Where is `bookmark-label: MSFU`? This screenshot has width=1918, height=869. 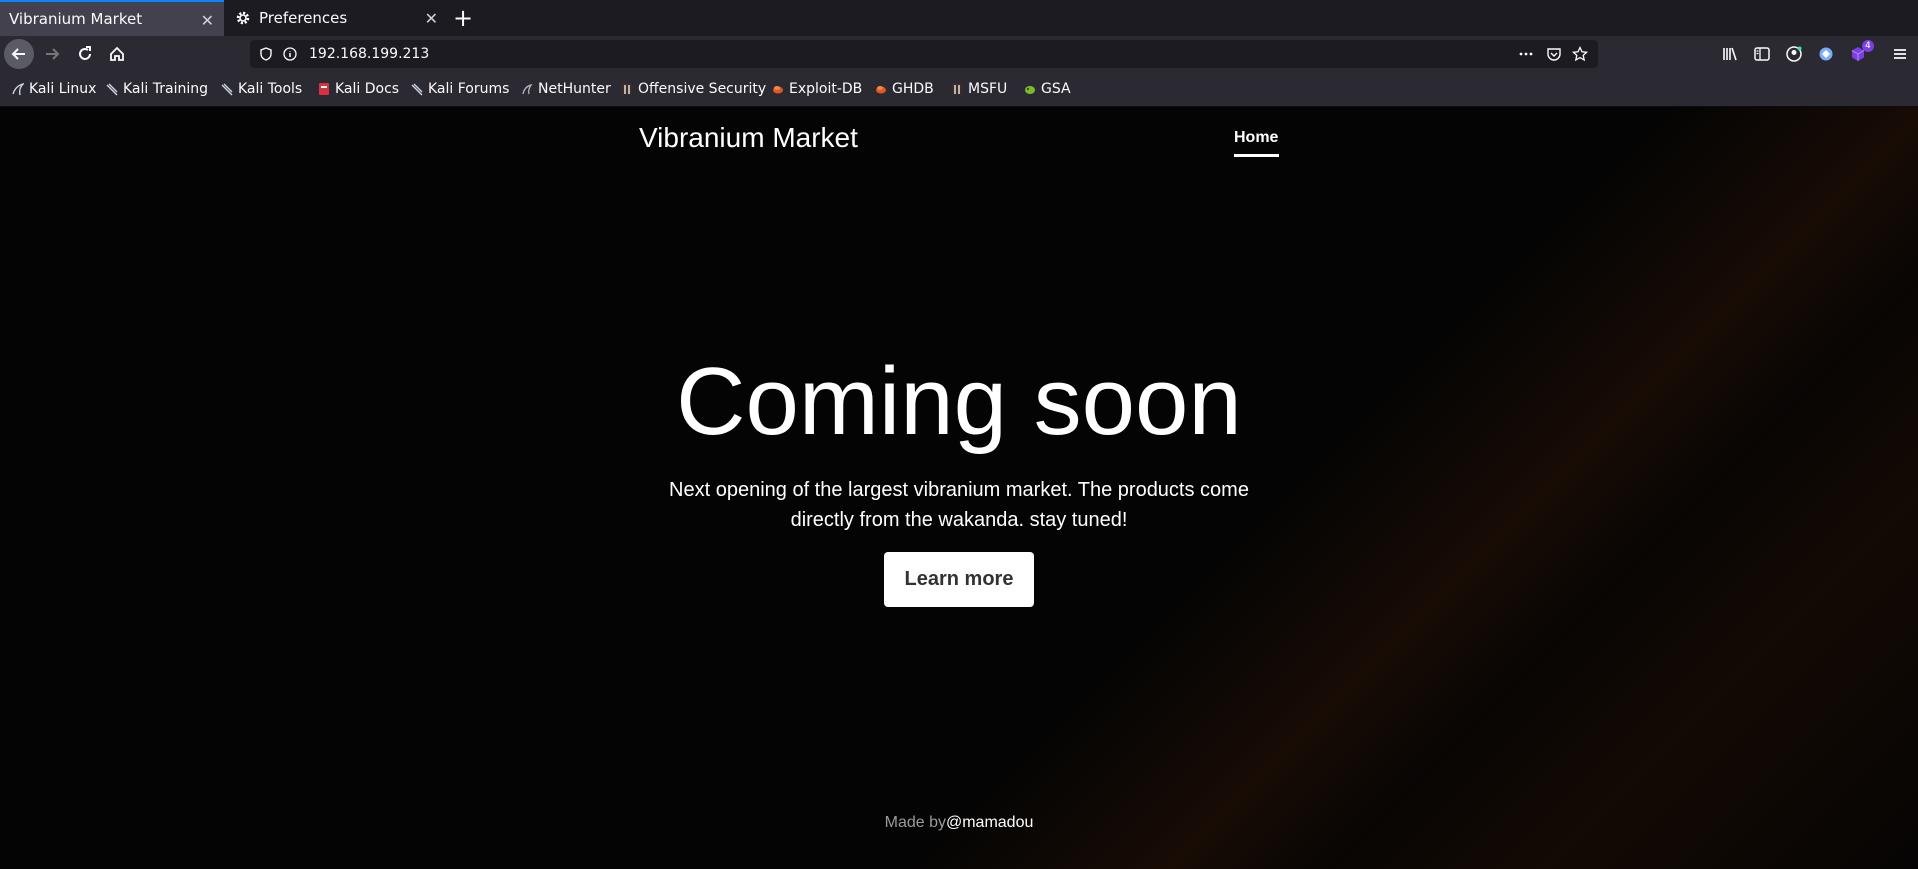
bookmark-label: MSFU is located at coordinates (988, 89).